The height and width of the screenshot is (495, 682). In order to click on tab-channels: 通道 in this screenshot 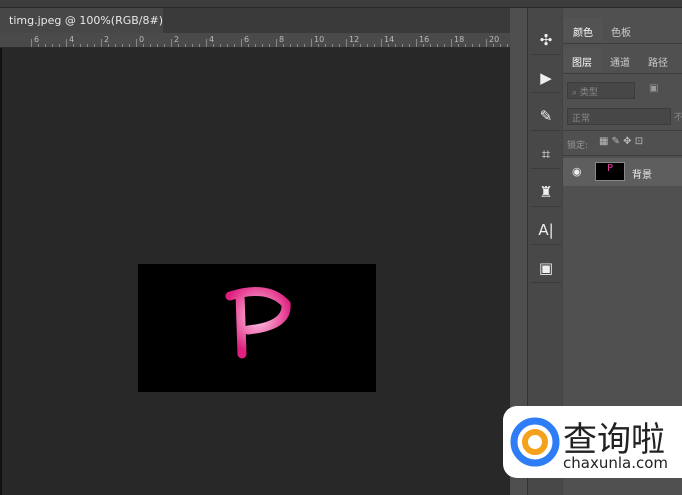, I will do `click(620, 60)`.